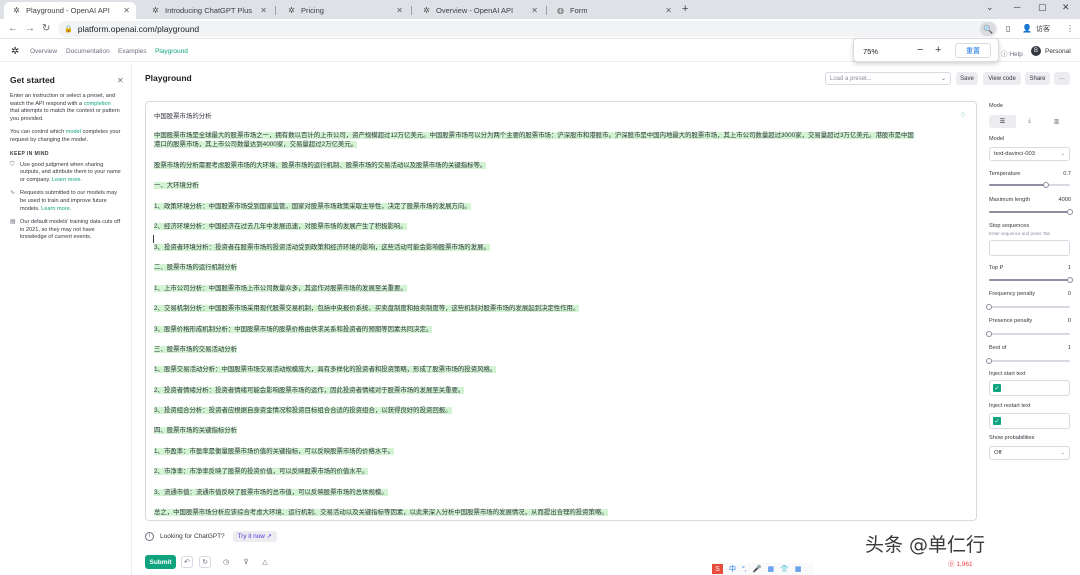 This screenshot has height=575, width=1080. I want to click on edit-mode-icon: ▥, so click(1056, 121).